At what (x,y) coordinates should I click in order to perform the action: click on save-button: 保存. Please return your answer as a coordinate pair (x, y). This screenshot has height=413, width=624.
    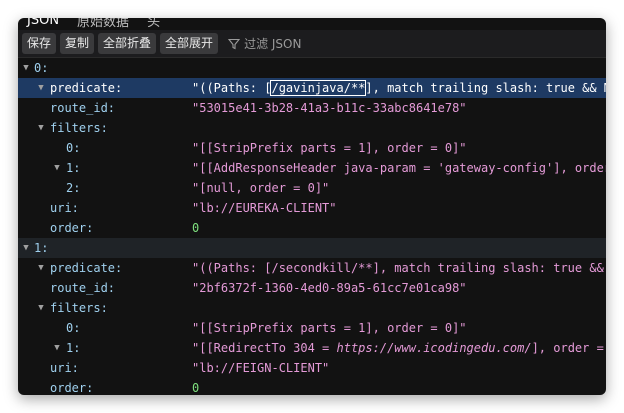
    Looking at the image, I should click on (39, 43).